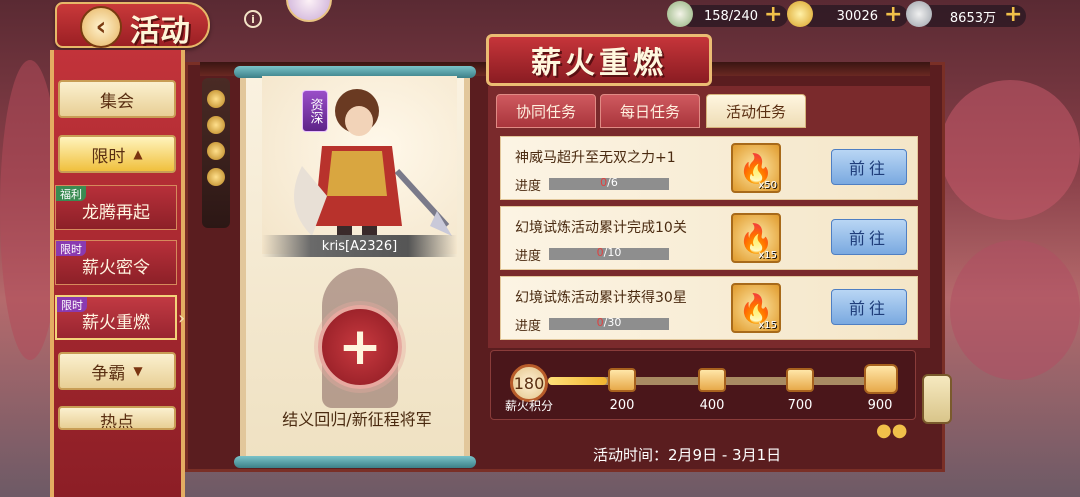  Describe the element at coordinates (687, 455) in the screenshot. I see `activity-time: 活动时间：2月9日 - 3月1日` at that location.